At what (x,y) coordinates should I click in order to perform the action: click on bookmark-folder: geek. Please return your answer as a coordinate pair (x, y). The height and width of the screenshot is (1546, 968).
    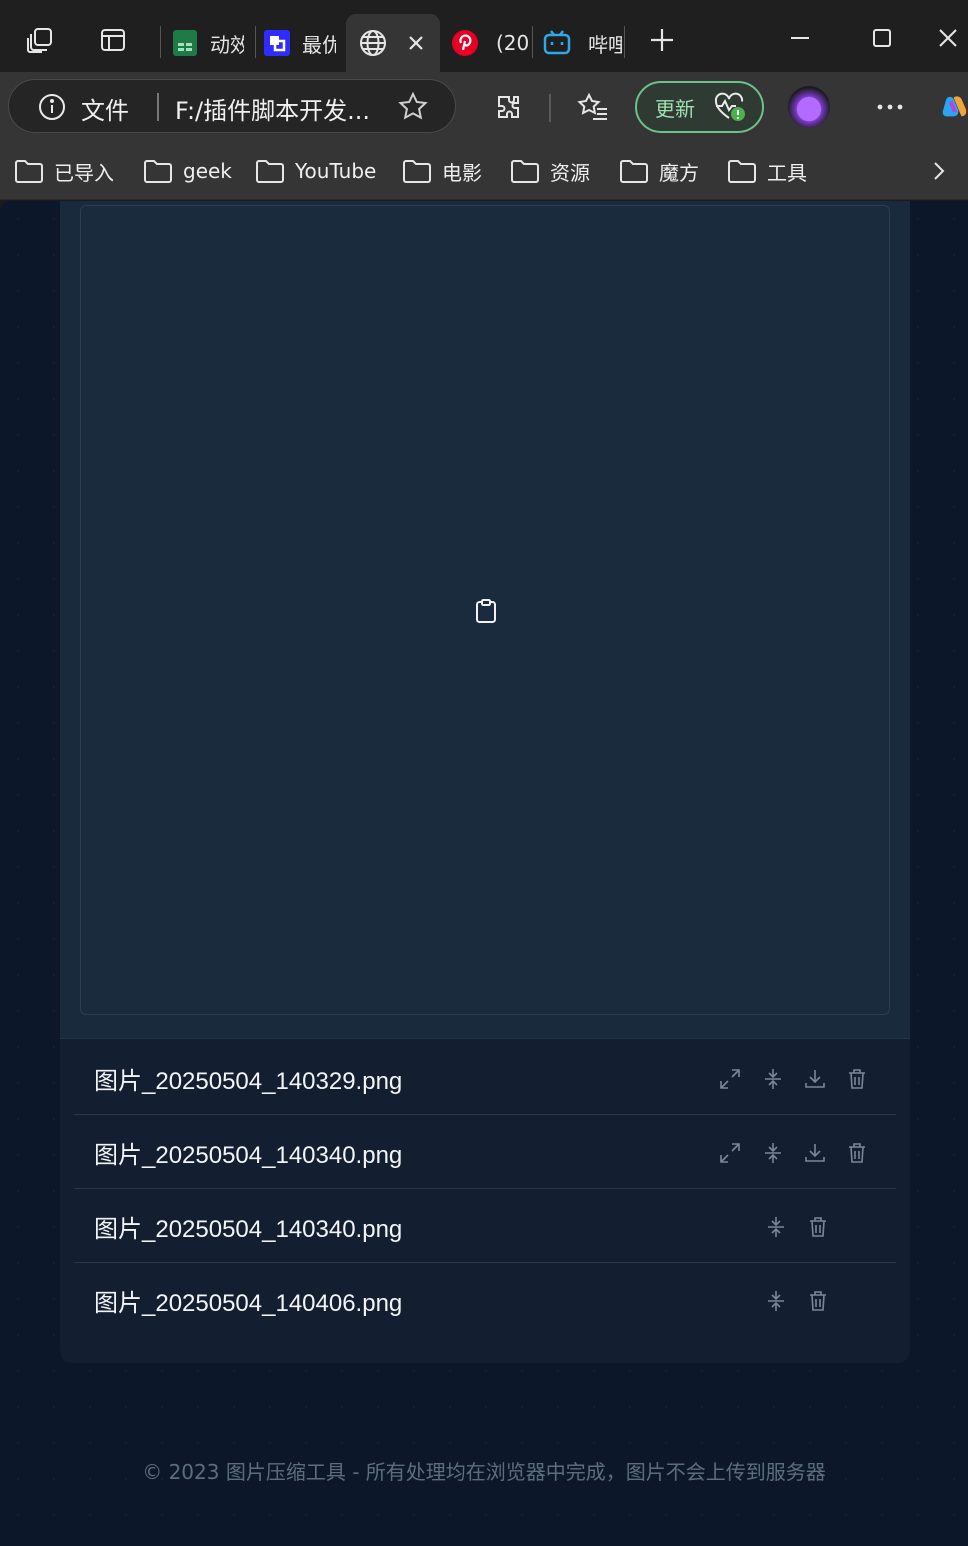
    Looking at the image, I should click on (187, 171).